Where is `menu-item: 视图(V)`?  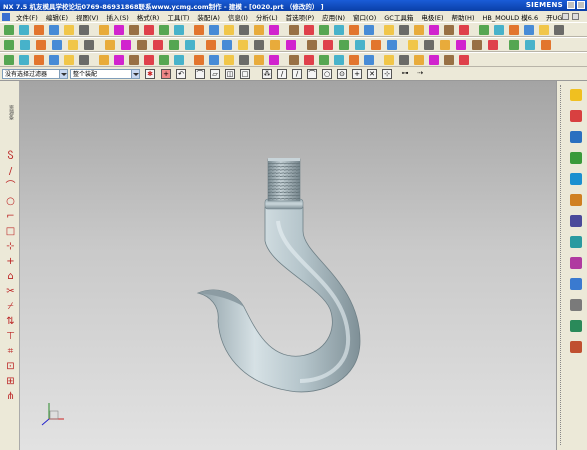 menu-item: 视图(V) is located at coordinates (87, 17).